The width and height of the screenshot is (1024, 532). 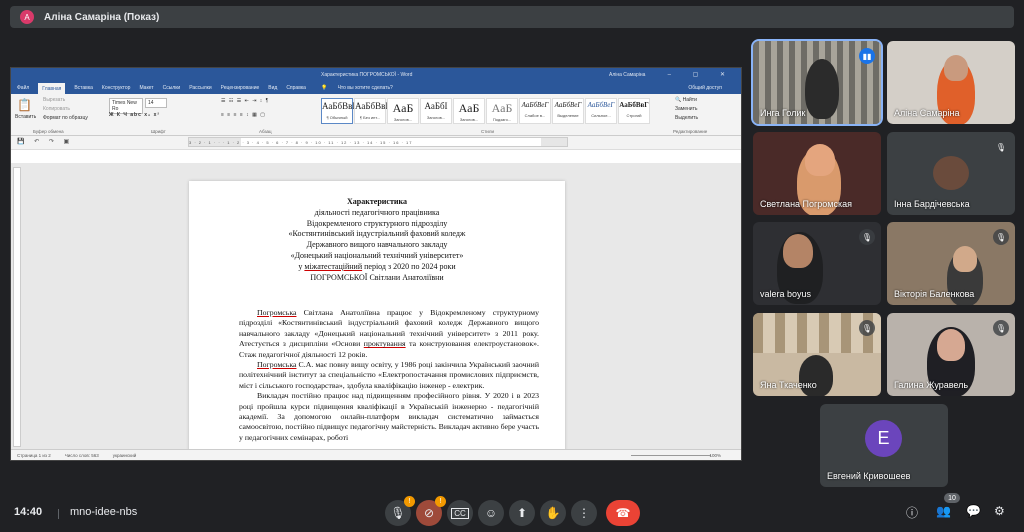 I want to click on align-buttons: ≡ ≡ ≡ ≡ ↕ ▦ ▢, so click(x=243, y=115).